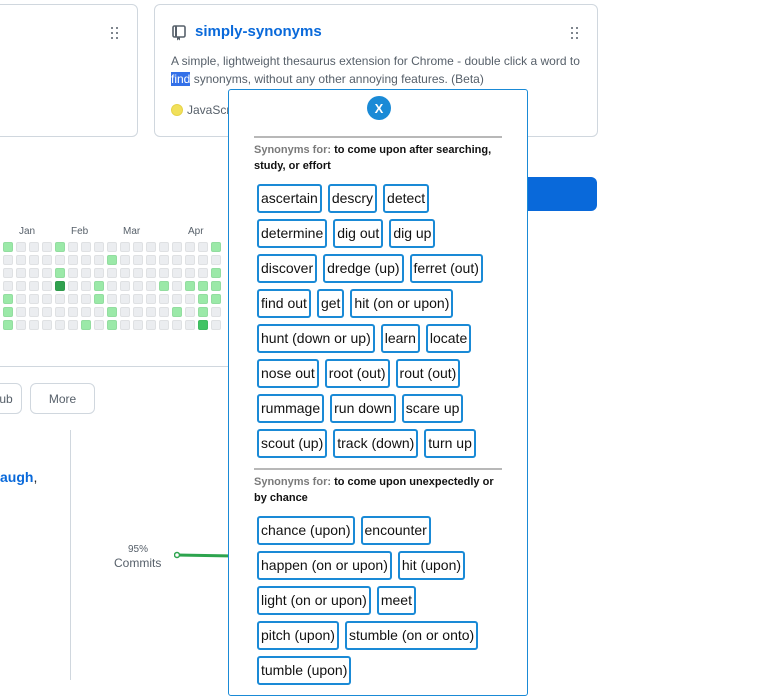  What do you see at coordinates (448, 338) in the screenshot?
I see `synonym-chip: locate` at bounding box center [448, 338].